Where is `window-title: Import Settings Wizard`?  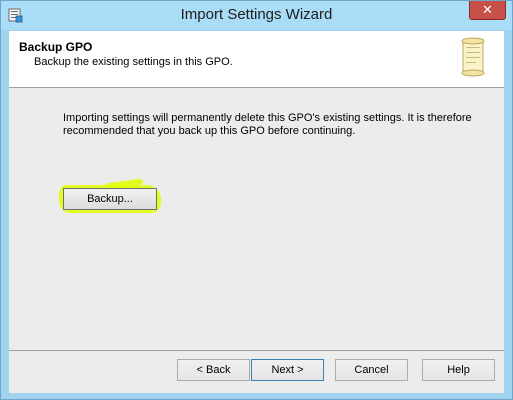 window-title: Import Settings Wizard is located at coordinates (256, 14).